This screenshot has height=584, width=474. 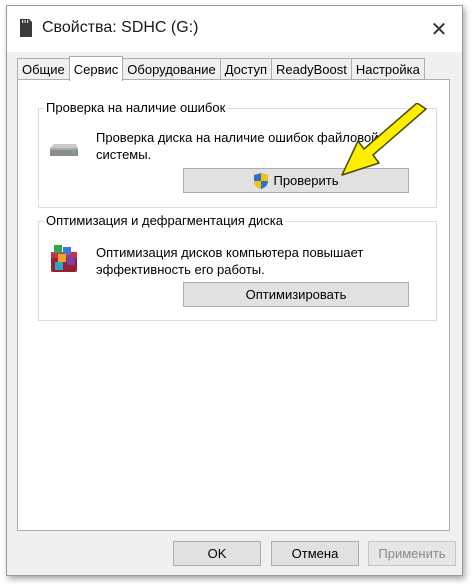 I want to click on close-icon: ✕, so click(x=439, y=29).